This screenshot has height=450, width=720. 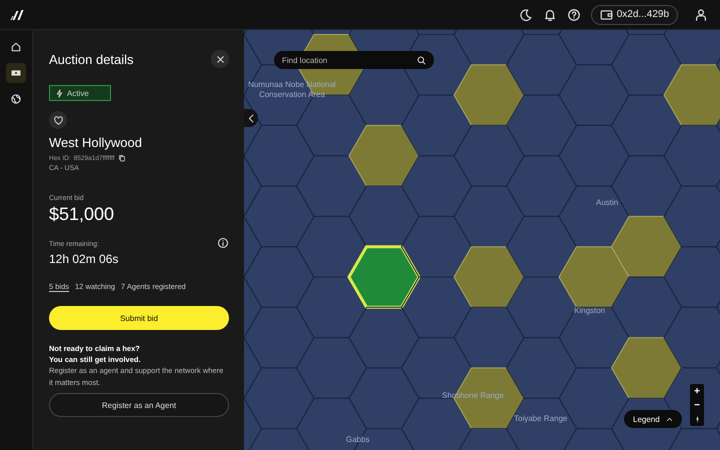 I want to click on copy-icon, so click(x=122, y=158).